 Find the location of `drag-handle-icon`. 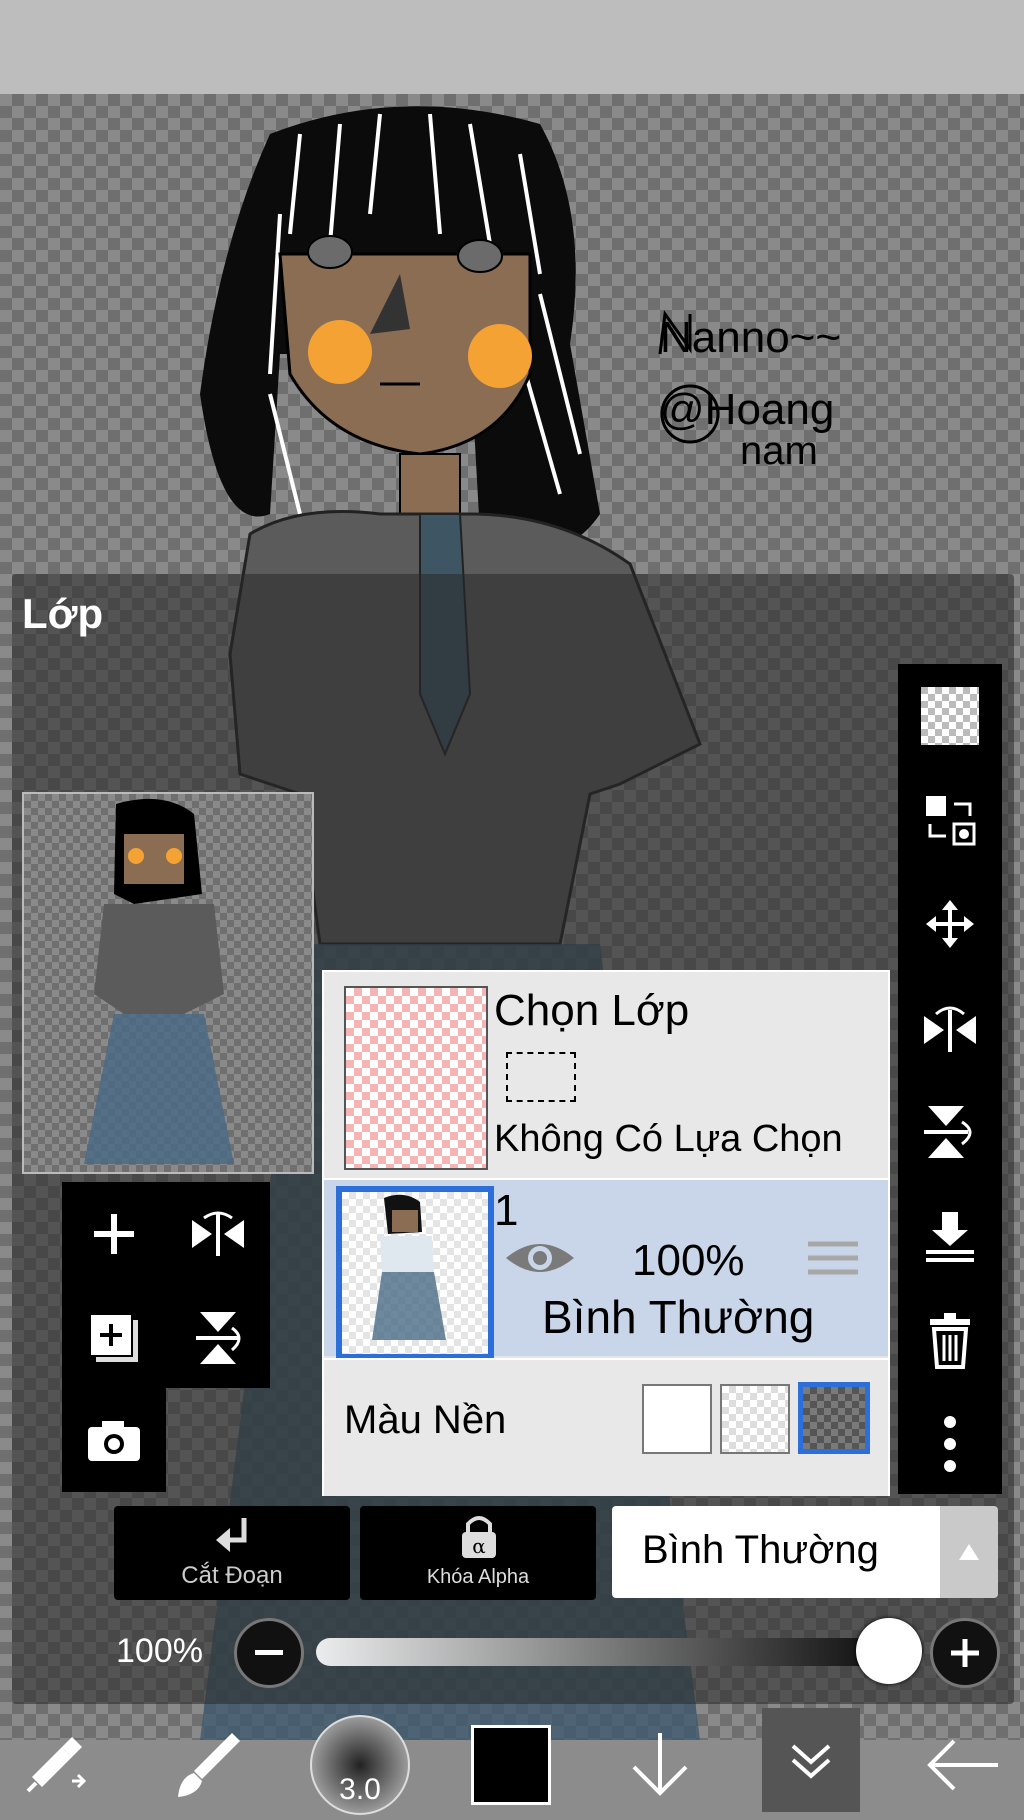

drag-handle-icon is located at coordinates (833, 1258).